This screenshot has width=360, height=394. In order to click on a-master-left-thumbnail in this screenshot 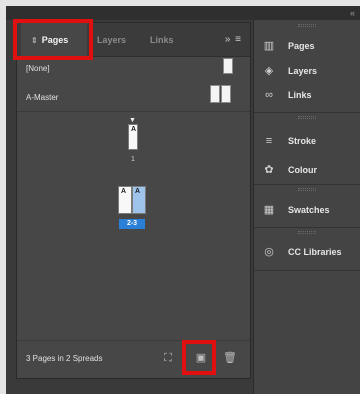, I will do `click(215, 94)`.